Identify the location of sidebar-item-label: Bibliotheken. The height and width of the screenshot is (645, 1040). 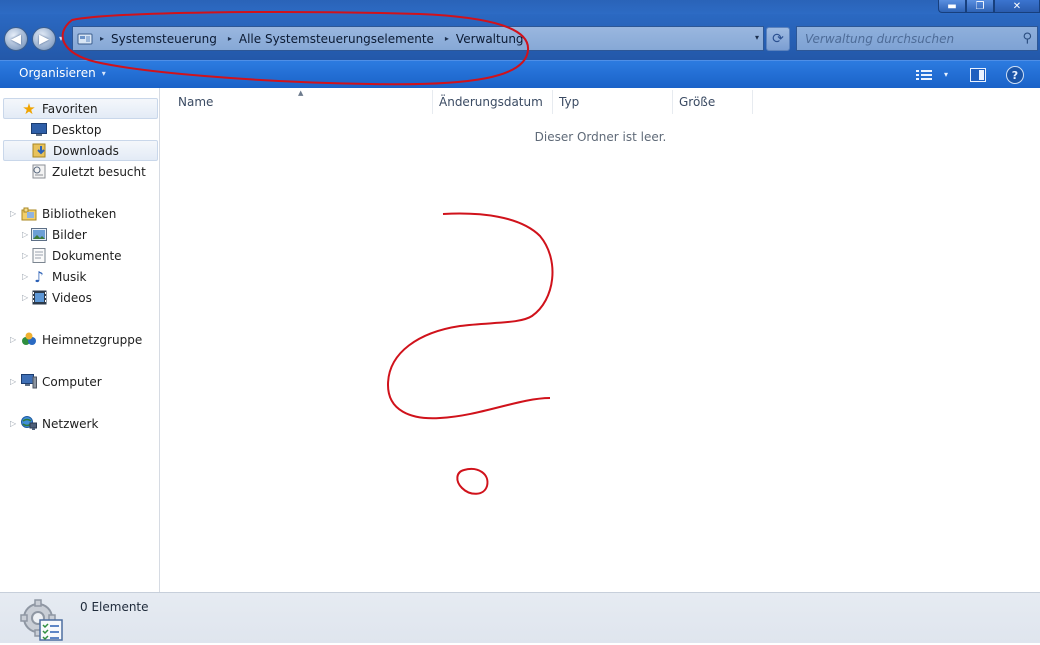
(79, 213).